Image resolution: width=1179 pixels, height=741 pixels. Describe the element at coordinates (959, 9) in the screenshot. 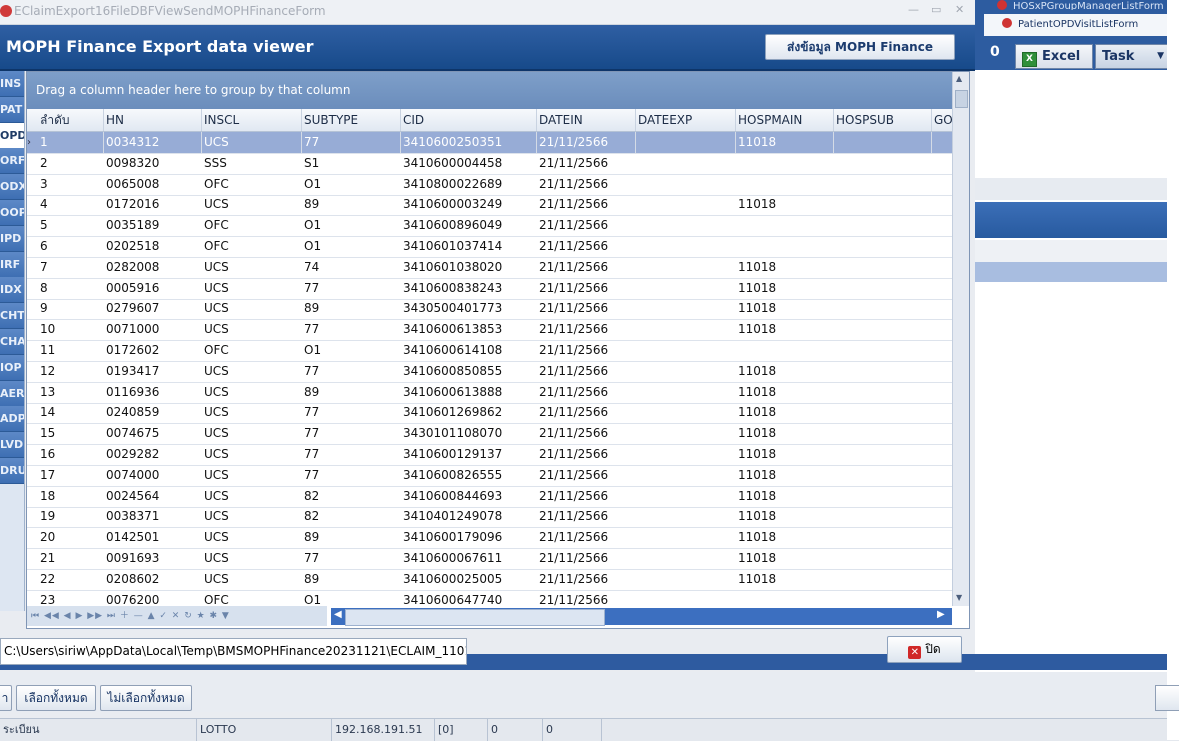

I see `close-window-icon: ✕` at that location.